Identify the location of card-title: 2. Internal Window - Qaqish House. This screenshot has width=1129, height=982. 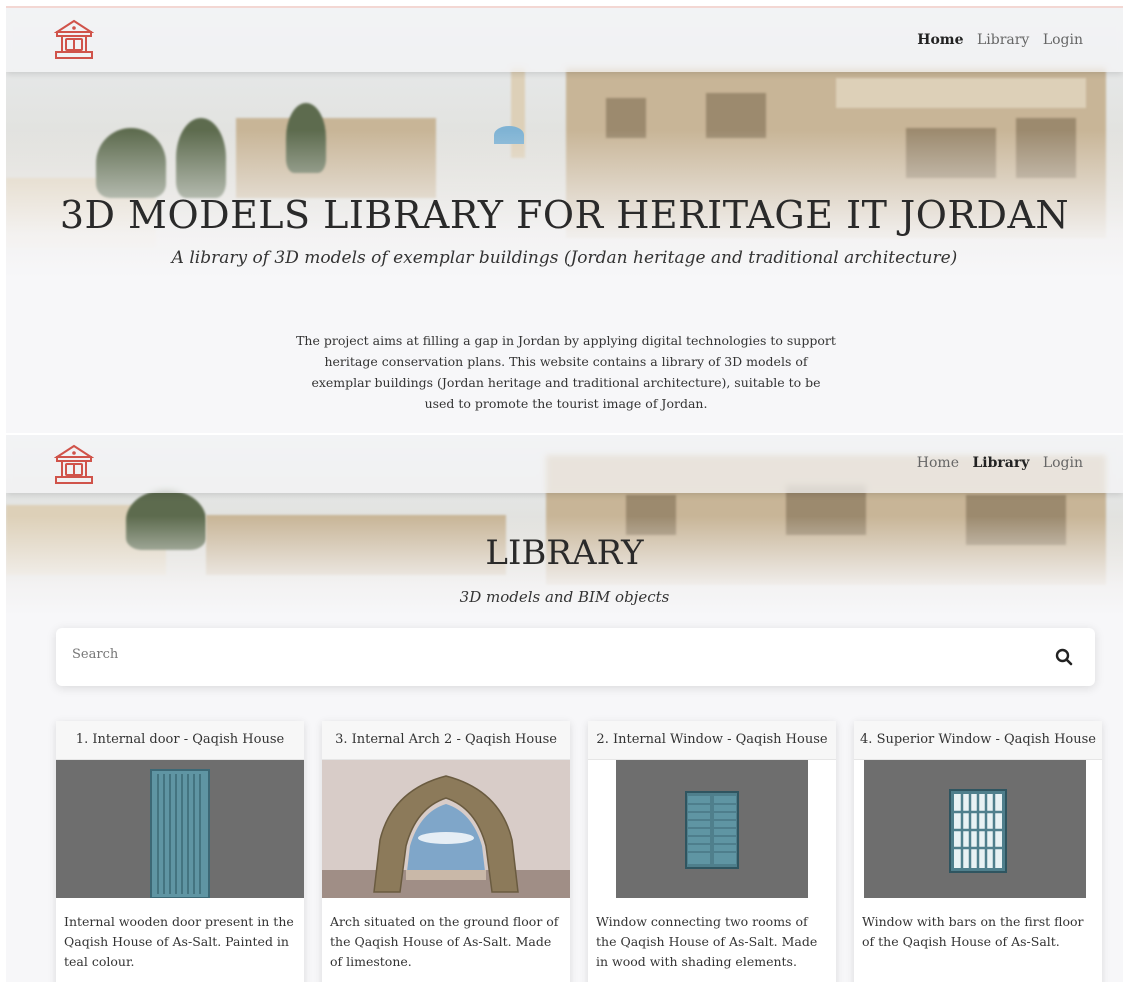
(712, 740).